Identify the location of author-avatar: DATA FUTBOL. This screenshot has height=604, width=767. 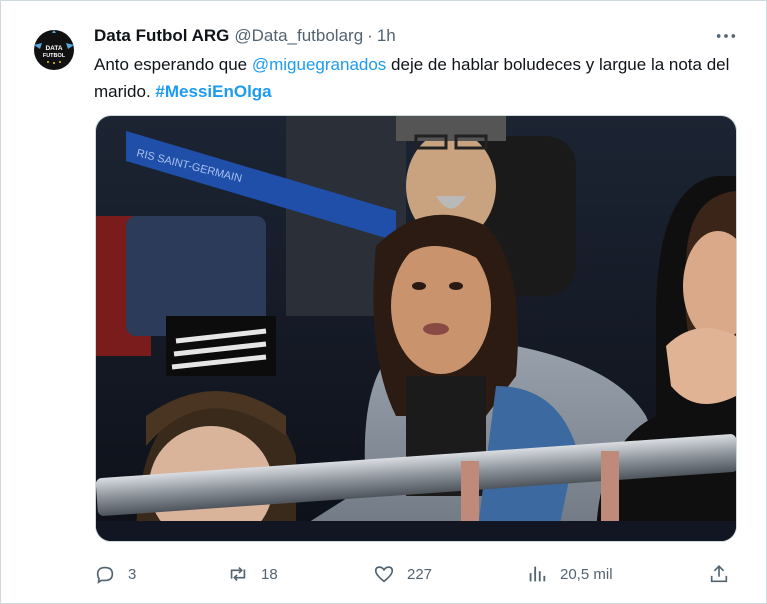
(54, 49).